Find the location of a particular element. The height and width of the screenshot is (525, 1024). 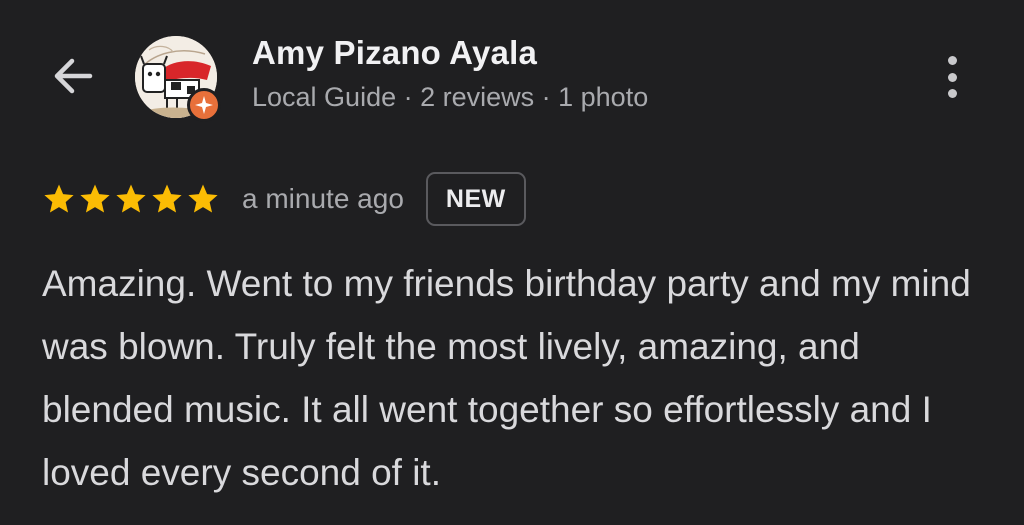

new-badge: NEW is located at coordinates (475, 199).